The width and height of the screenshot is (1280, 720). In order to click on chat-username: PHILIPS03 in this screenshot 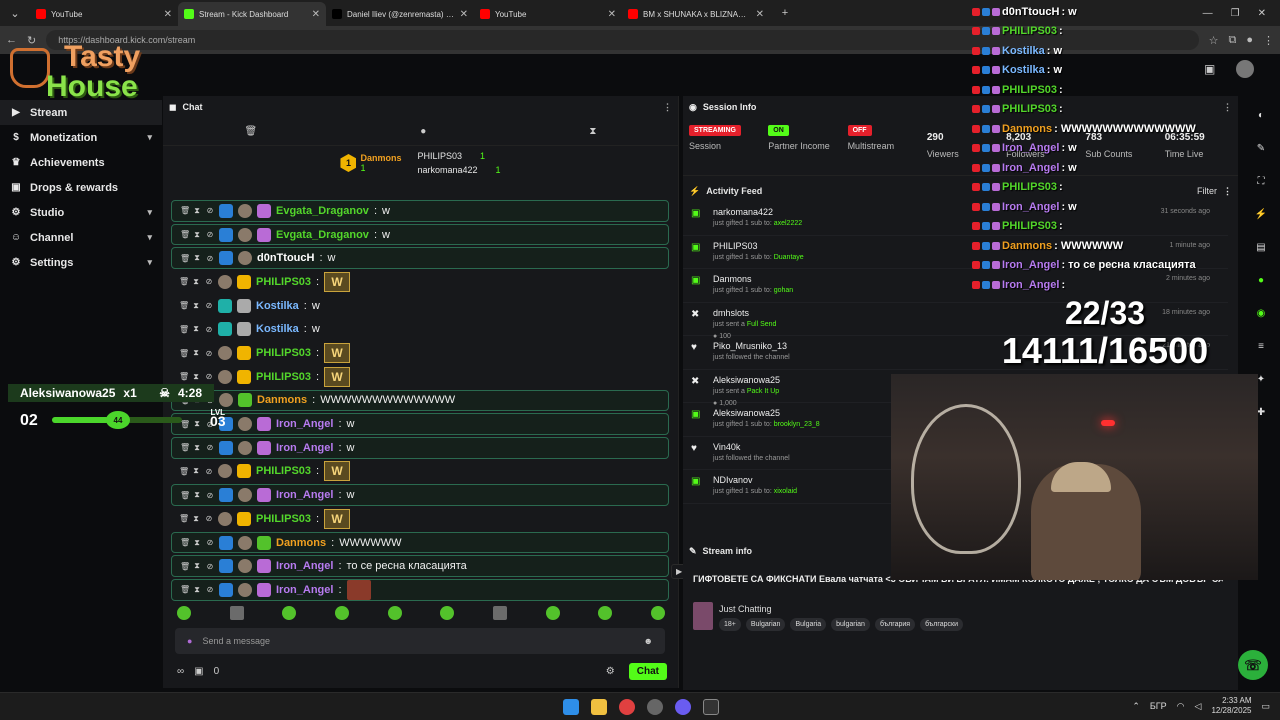, I will do `click(283, 377)`.